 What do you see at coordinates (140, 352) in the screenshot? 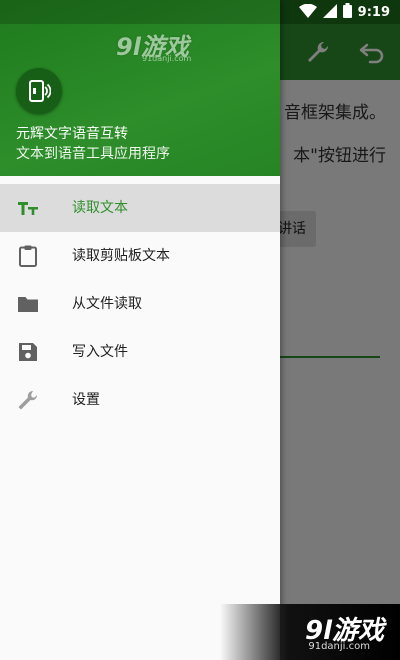
I see `menu-item-write-file: 写入文件` at bounding box center [140, 352].